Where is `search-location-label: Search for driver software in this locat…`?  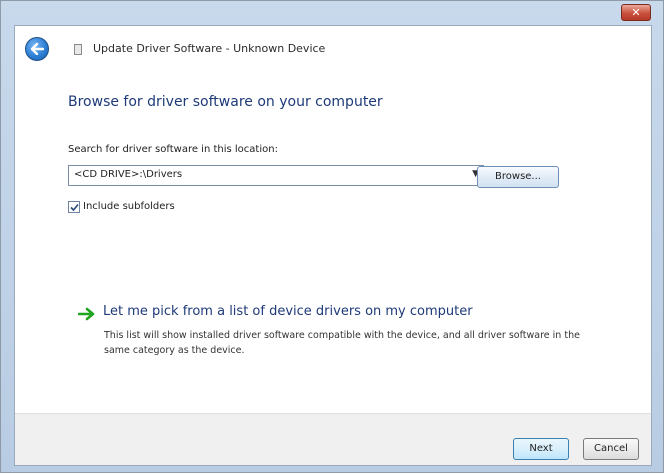
search-location-label: Search for driver software in this locat… is located at coordinates (173, 149).